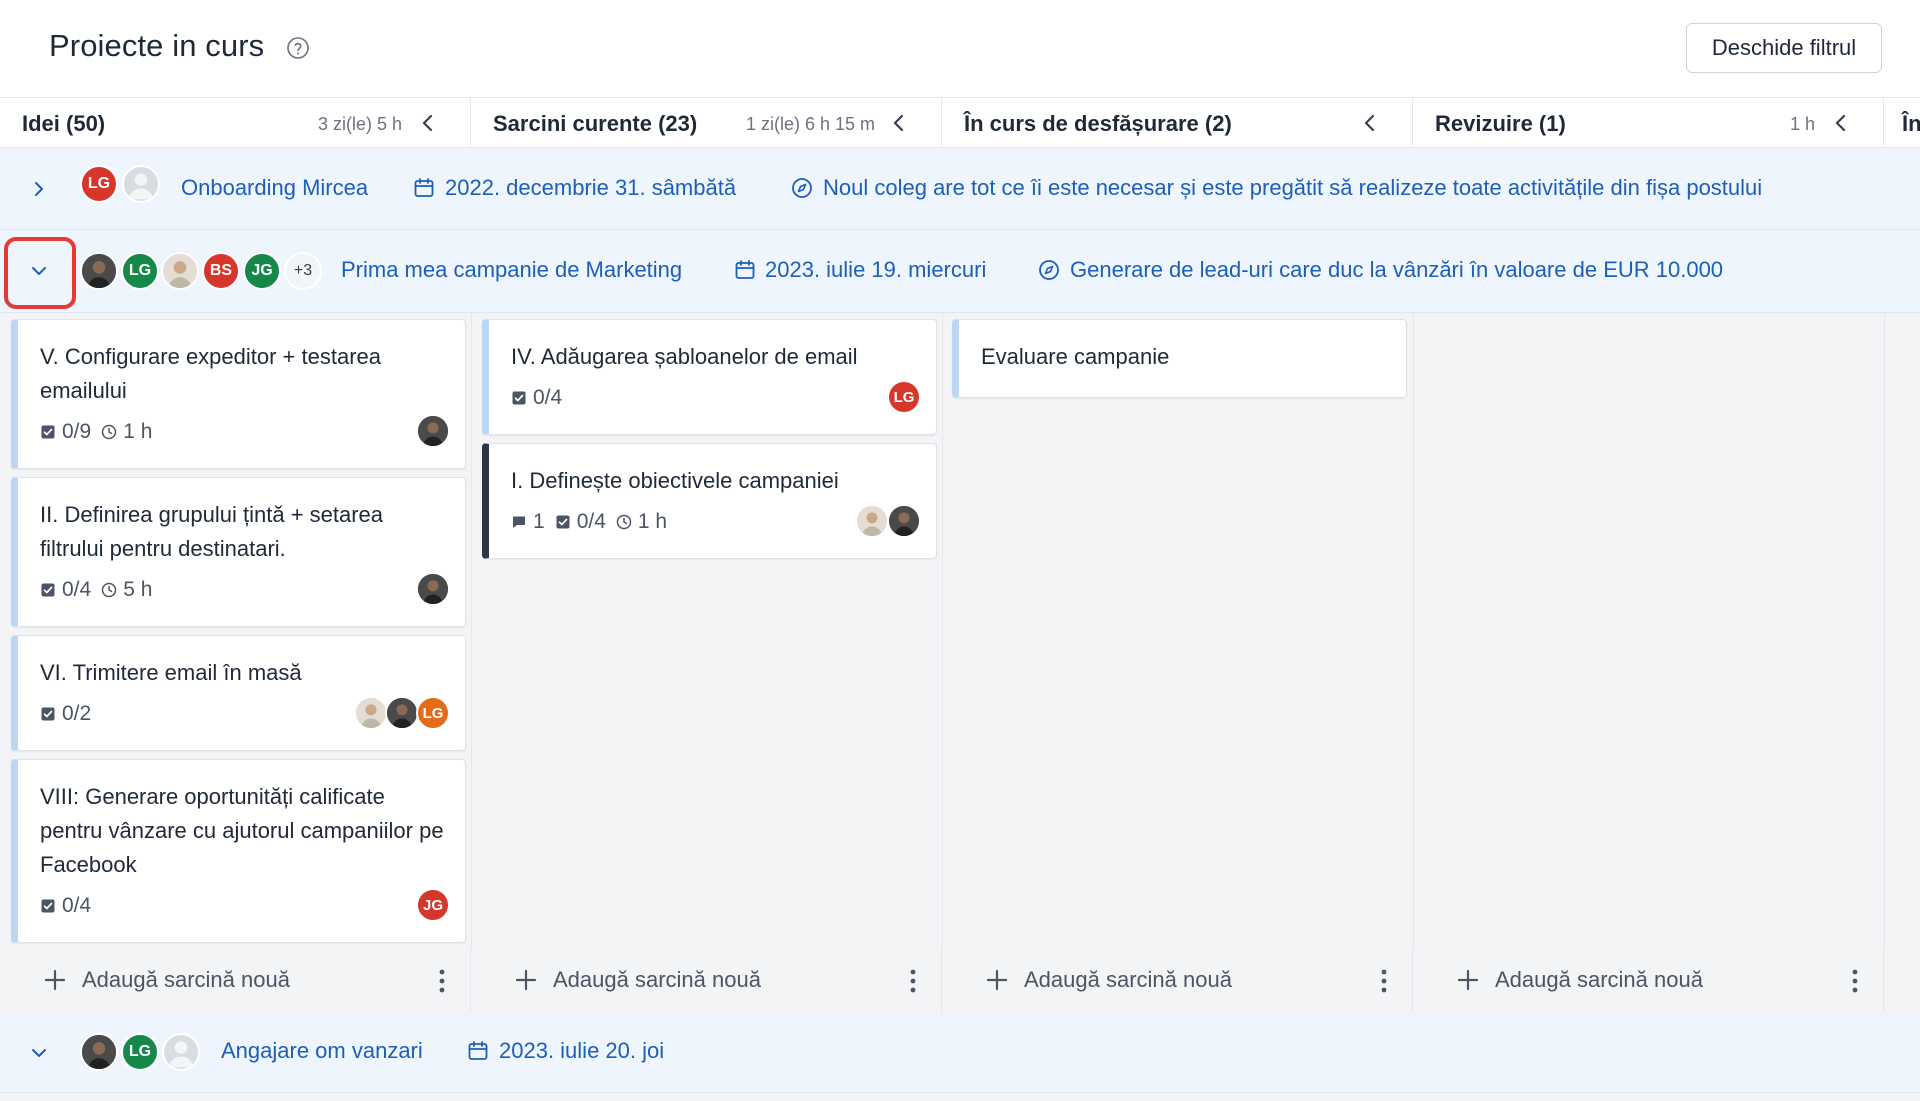  What do you see at coordinates (171, 672) in the screenshot?
I see `task-title: VI. Trimitere email în masă` at bounding box center [171, 672].